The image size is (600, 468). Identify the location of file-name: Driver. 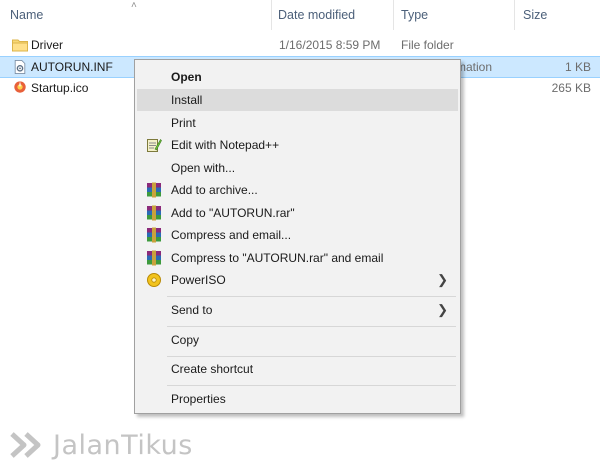
(47, 45).